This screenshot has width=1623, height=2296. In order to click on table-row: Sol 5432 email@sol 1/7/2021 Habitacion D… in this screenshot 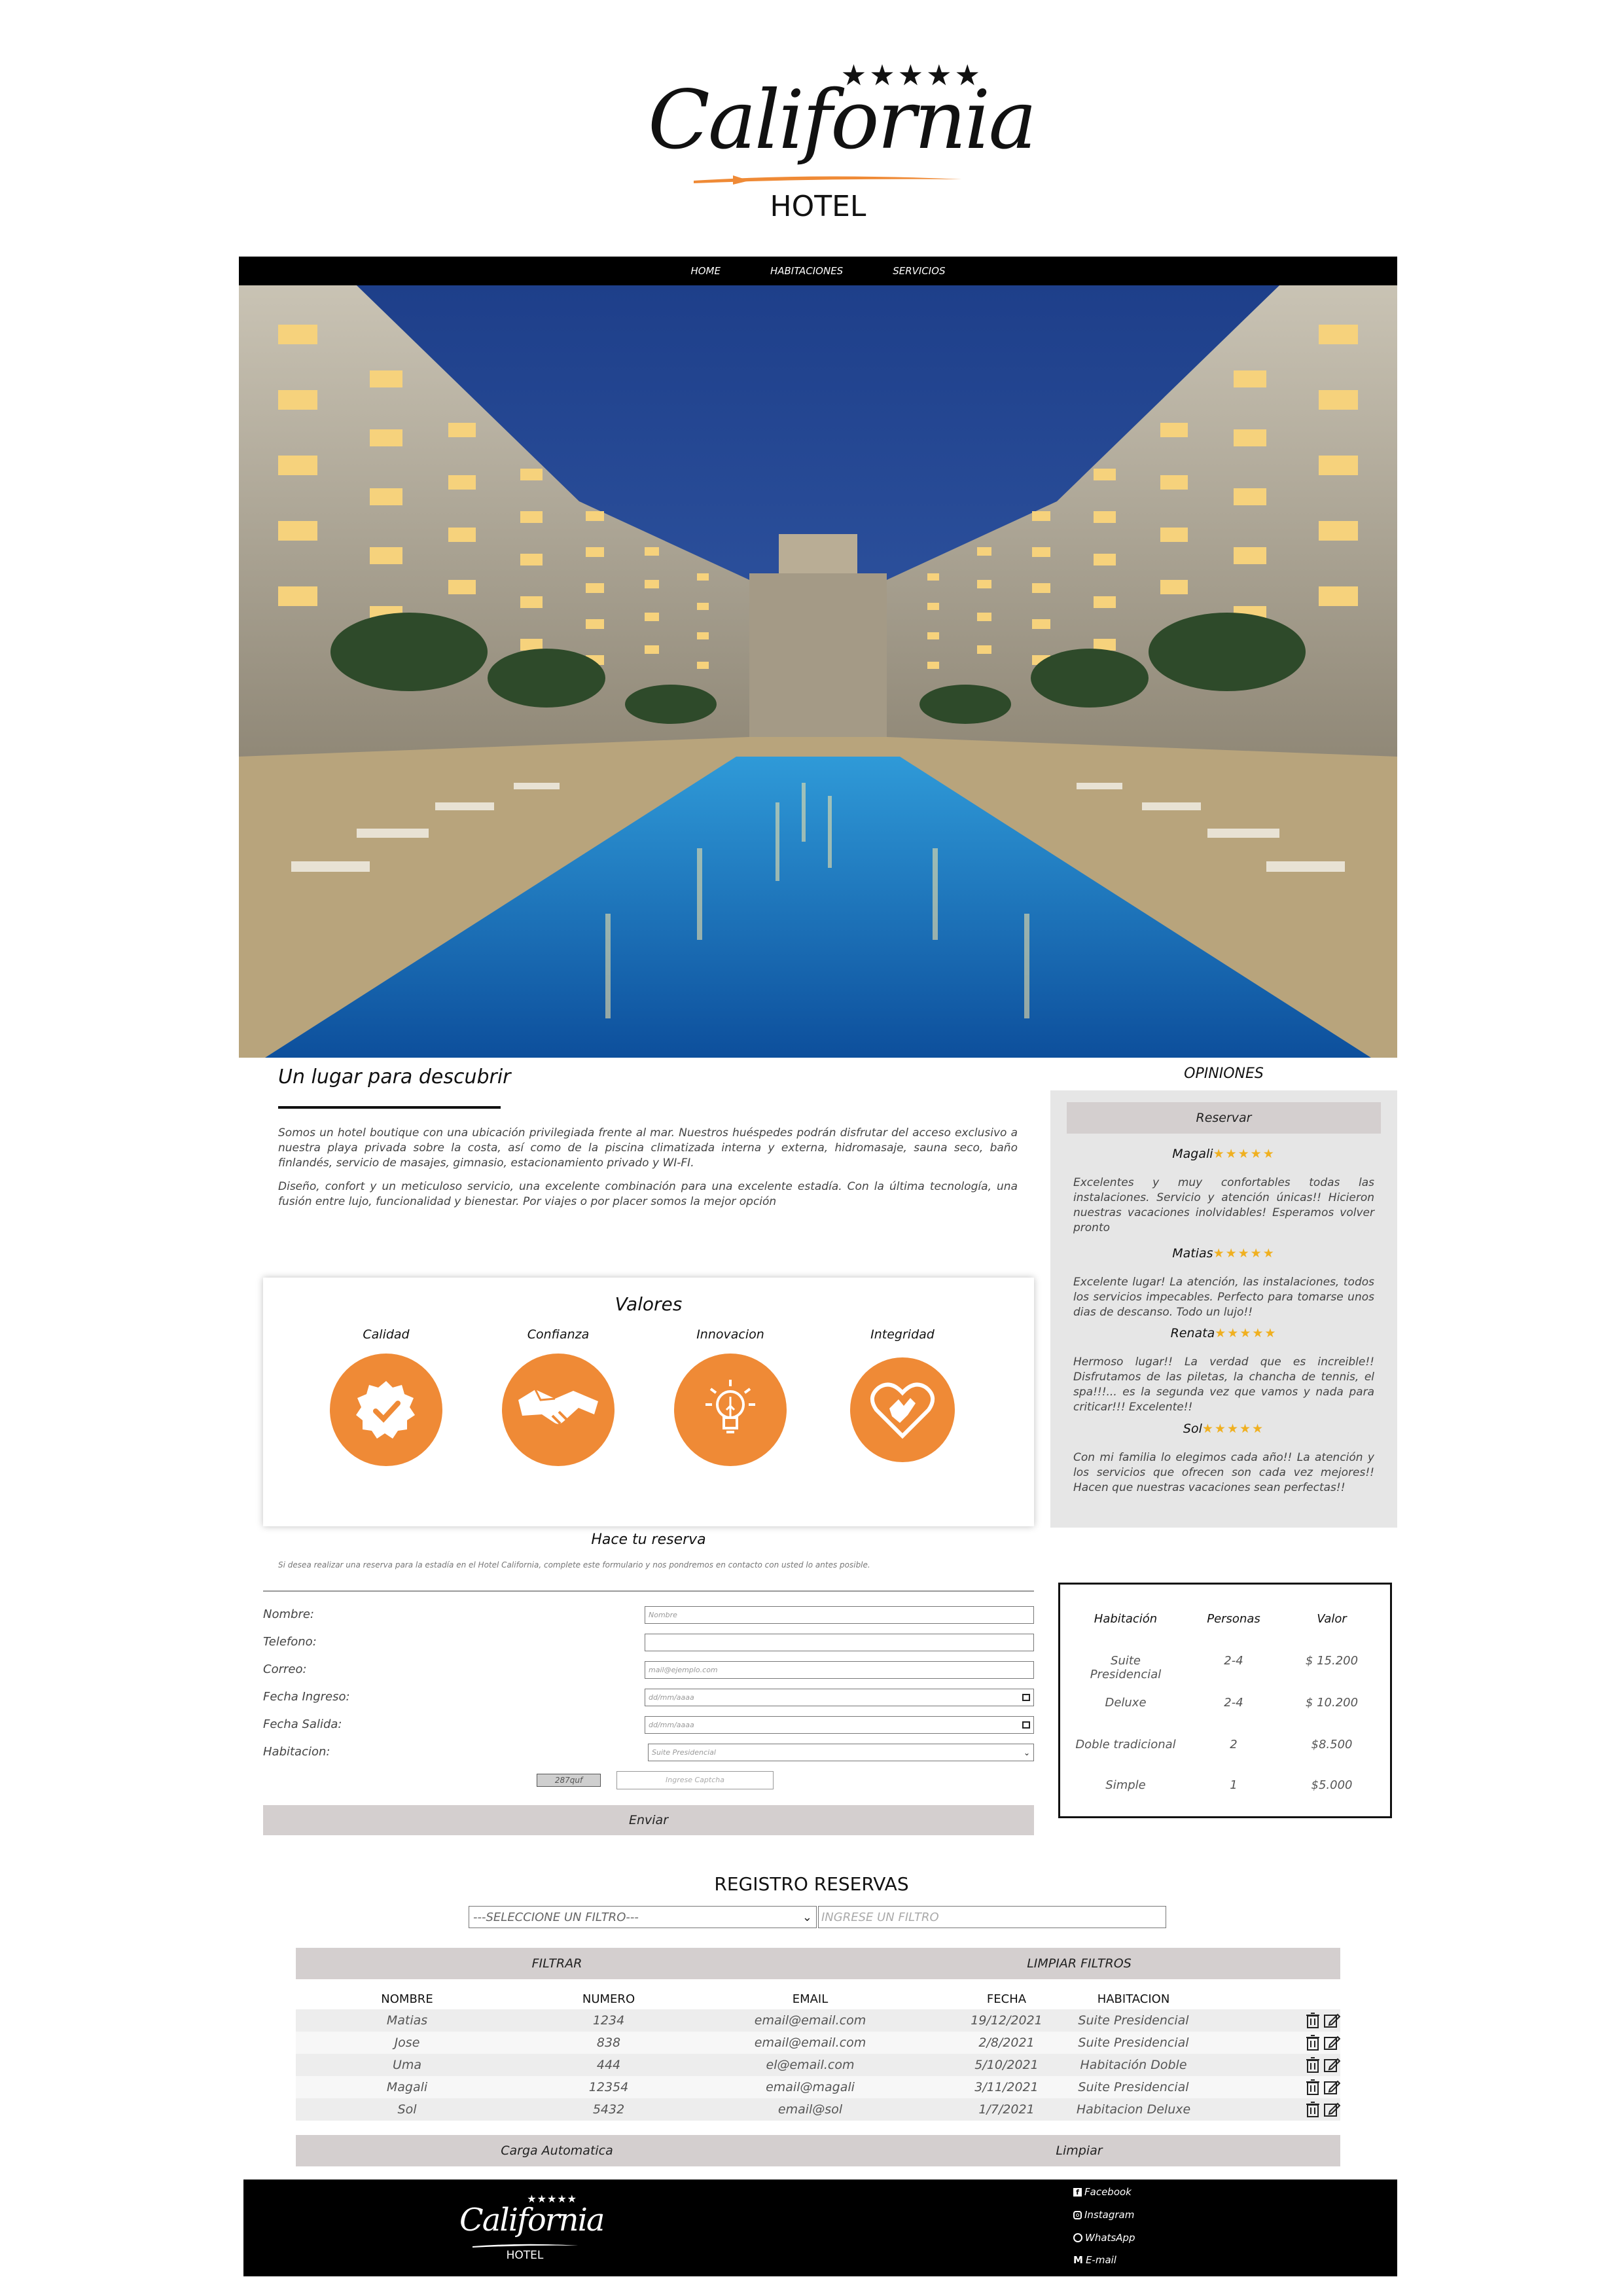, I will do `click(818, 2109)`.